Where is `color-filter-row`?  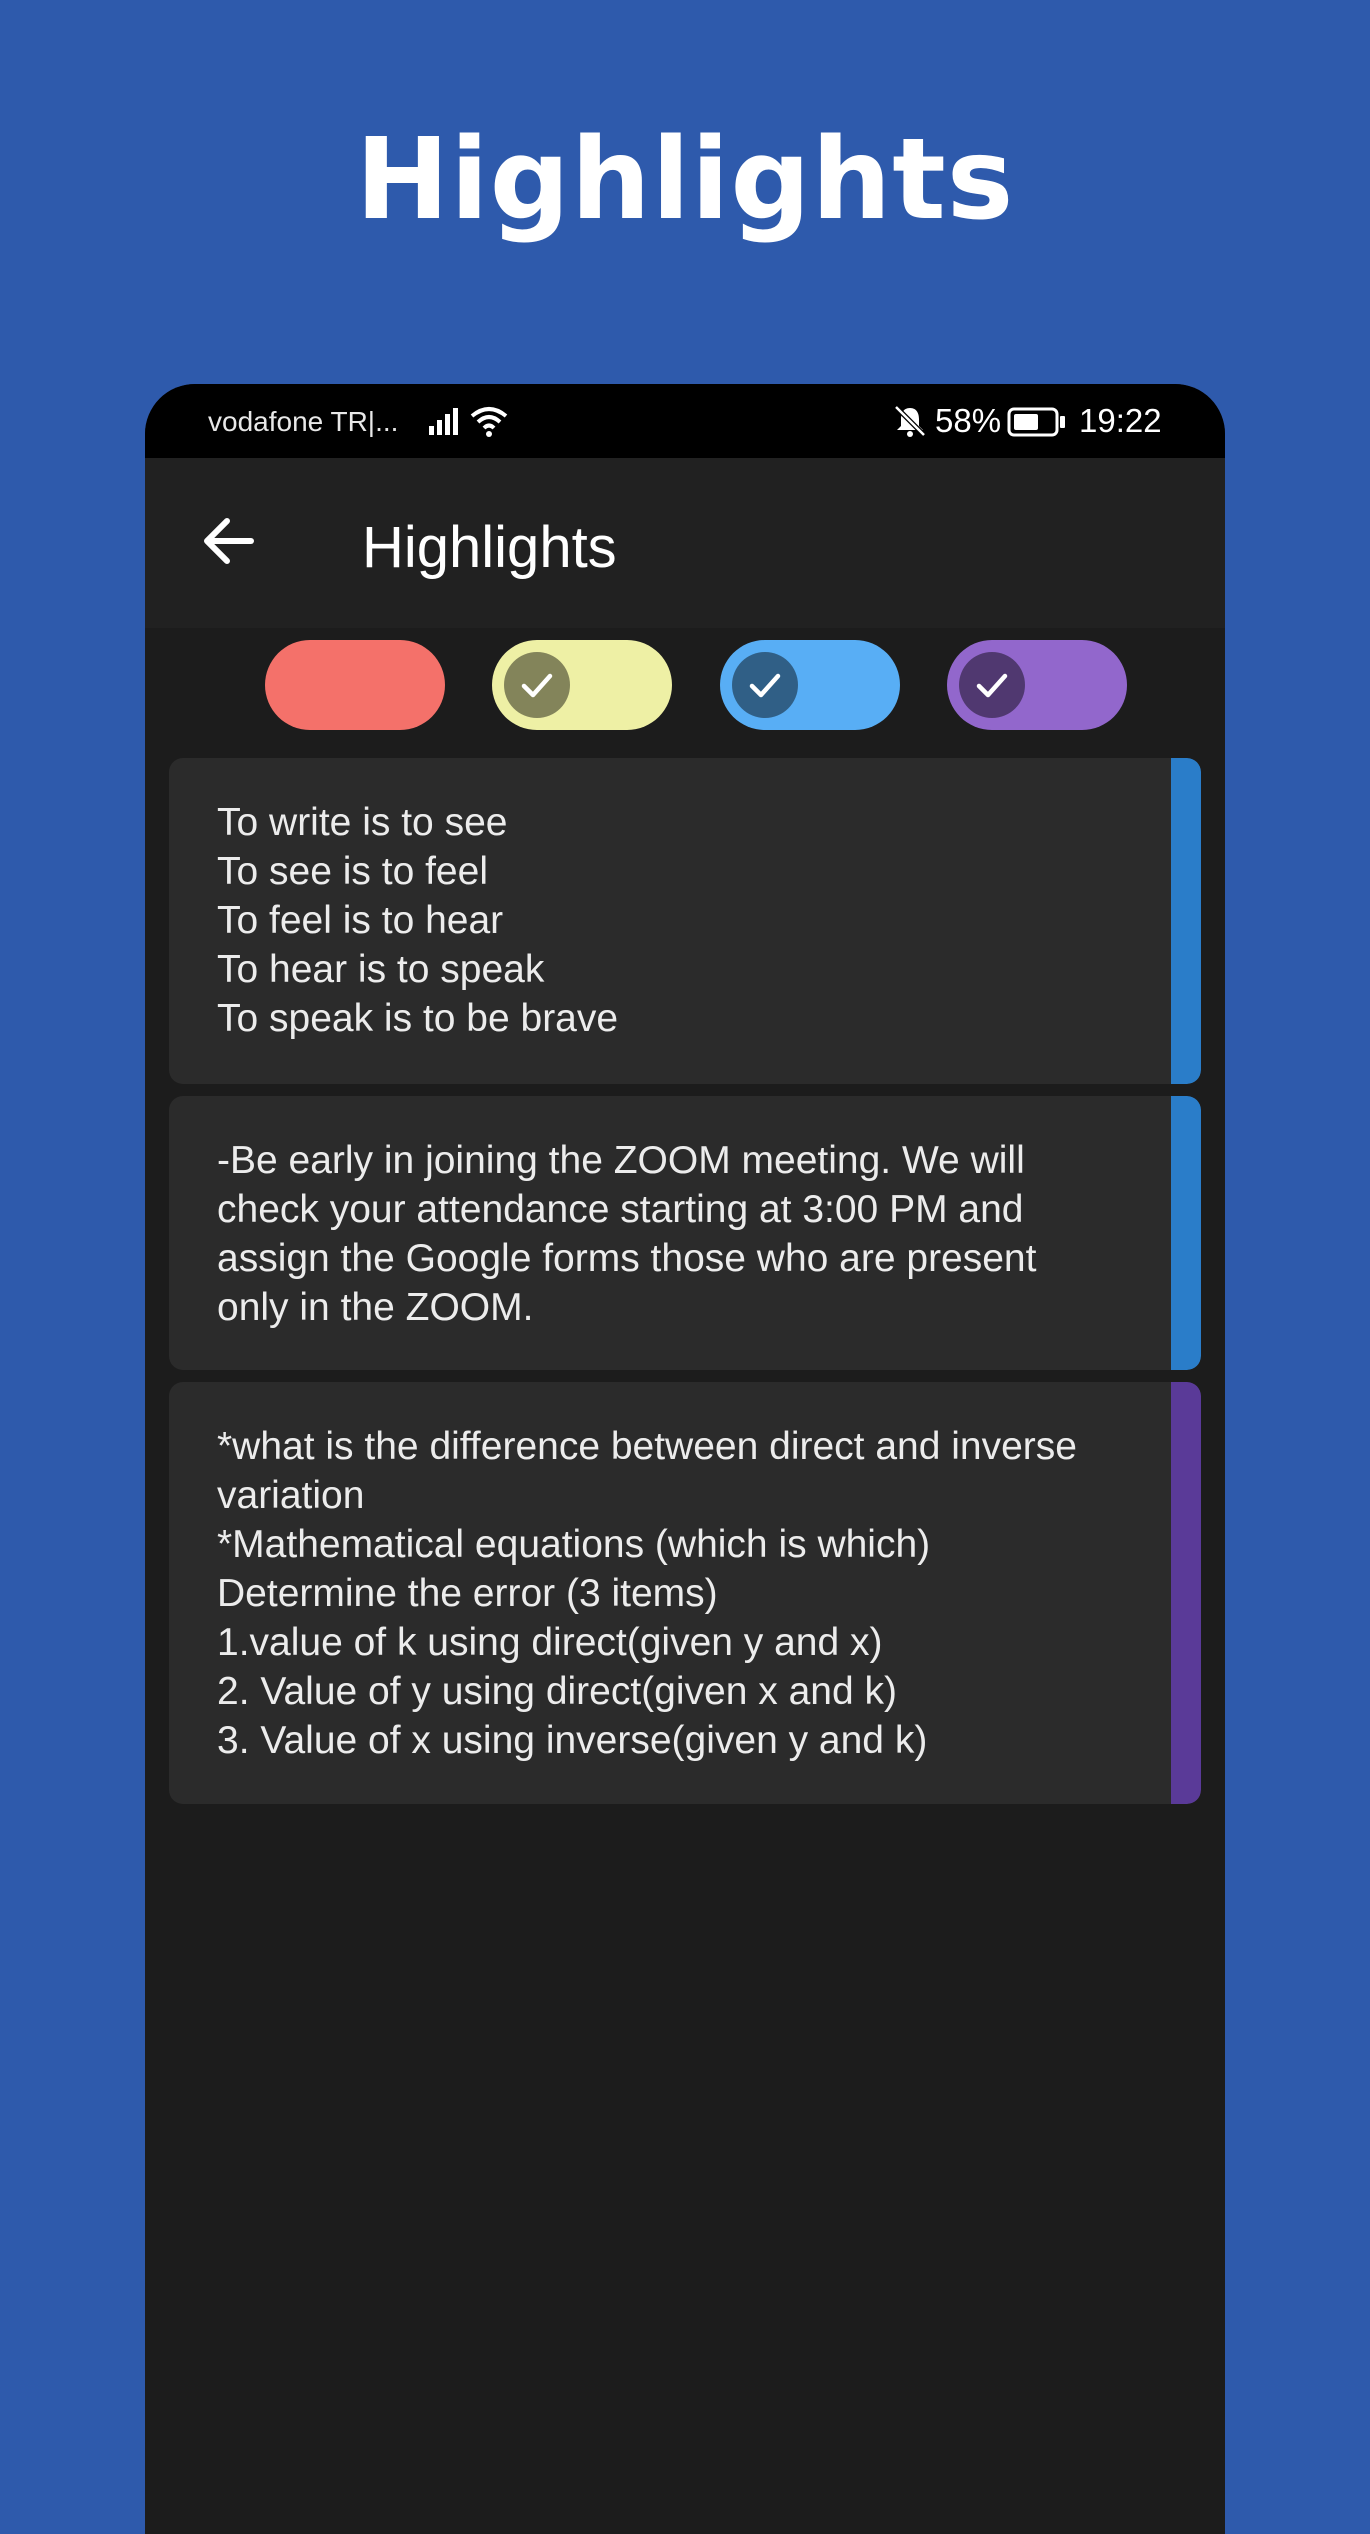
color-filter-row is located at coordinates (685, 685).